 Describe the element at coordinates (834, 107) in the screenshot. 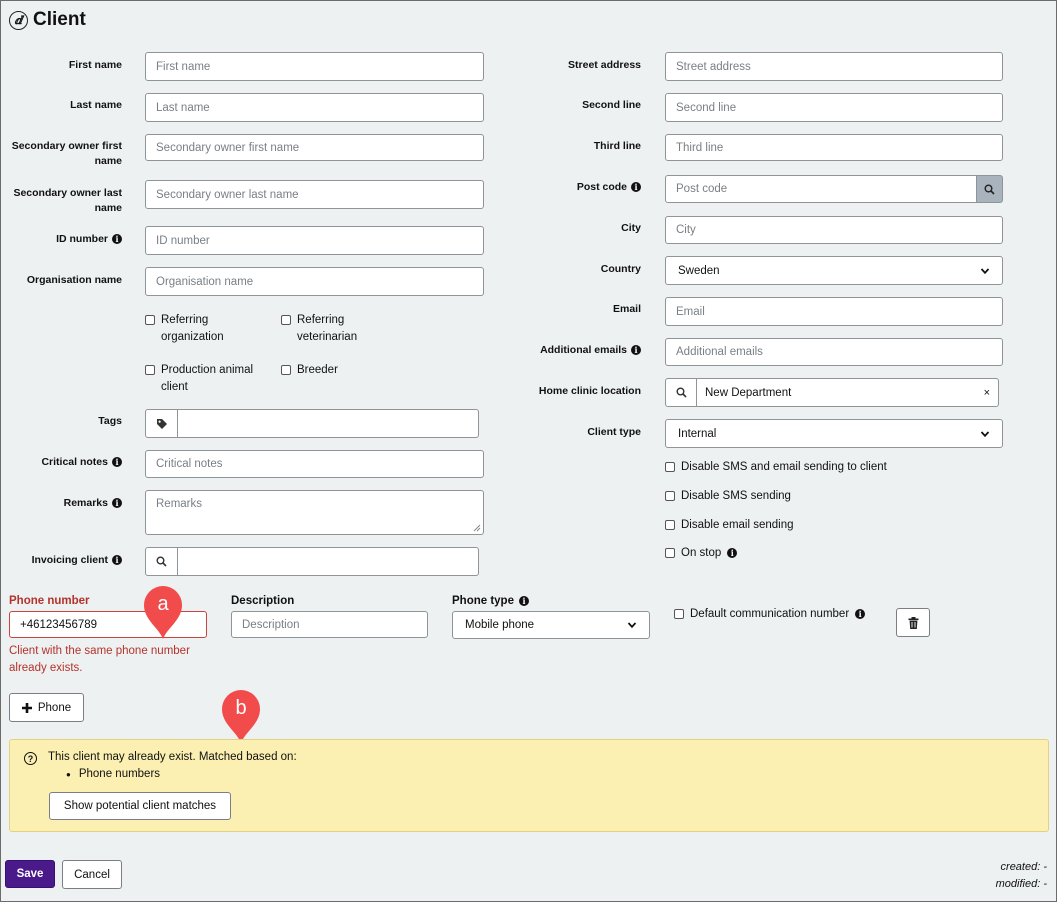

I see `second-line-input: Second line` at that location.